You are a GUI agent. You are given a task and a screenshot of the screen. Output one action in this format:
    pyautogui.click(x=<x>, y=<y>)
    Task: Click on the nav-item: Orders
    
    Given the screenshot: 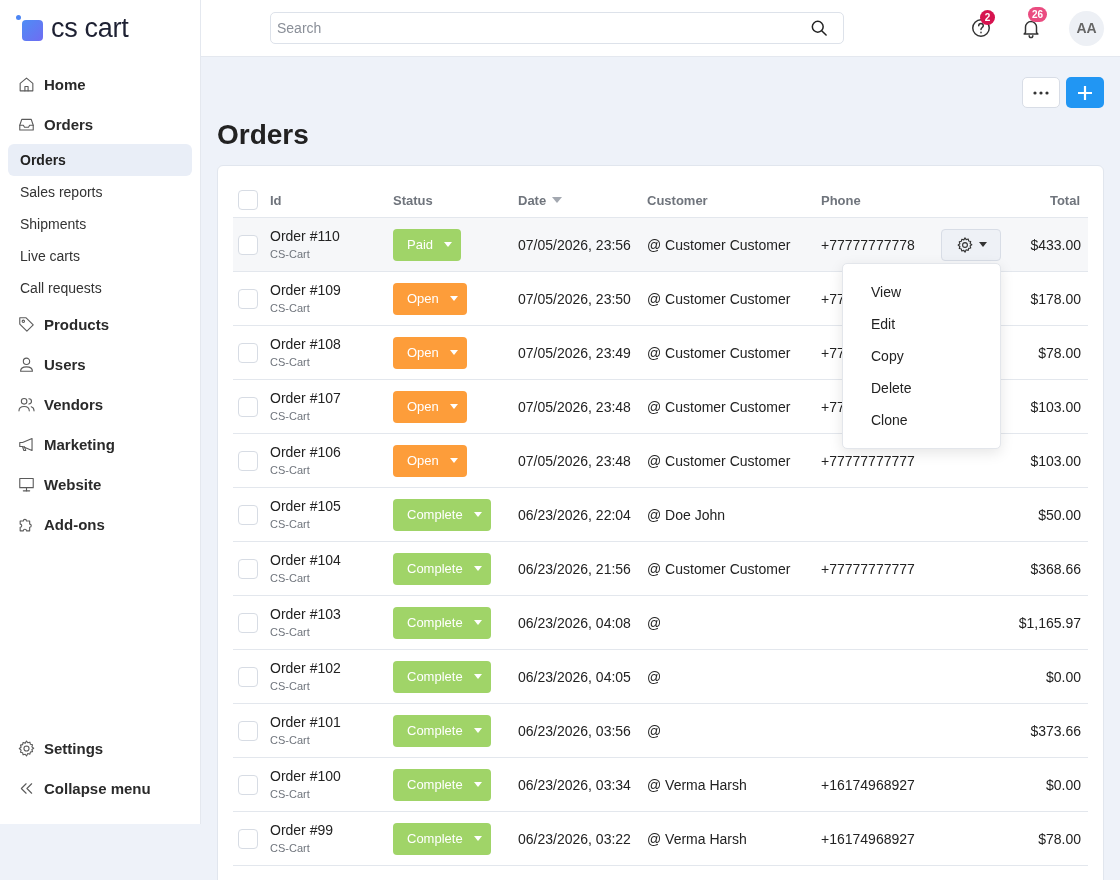 What is the action you would take?
    pyautogui.click(x=96, y=124)
    